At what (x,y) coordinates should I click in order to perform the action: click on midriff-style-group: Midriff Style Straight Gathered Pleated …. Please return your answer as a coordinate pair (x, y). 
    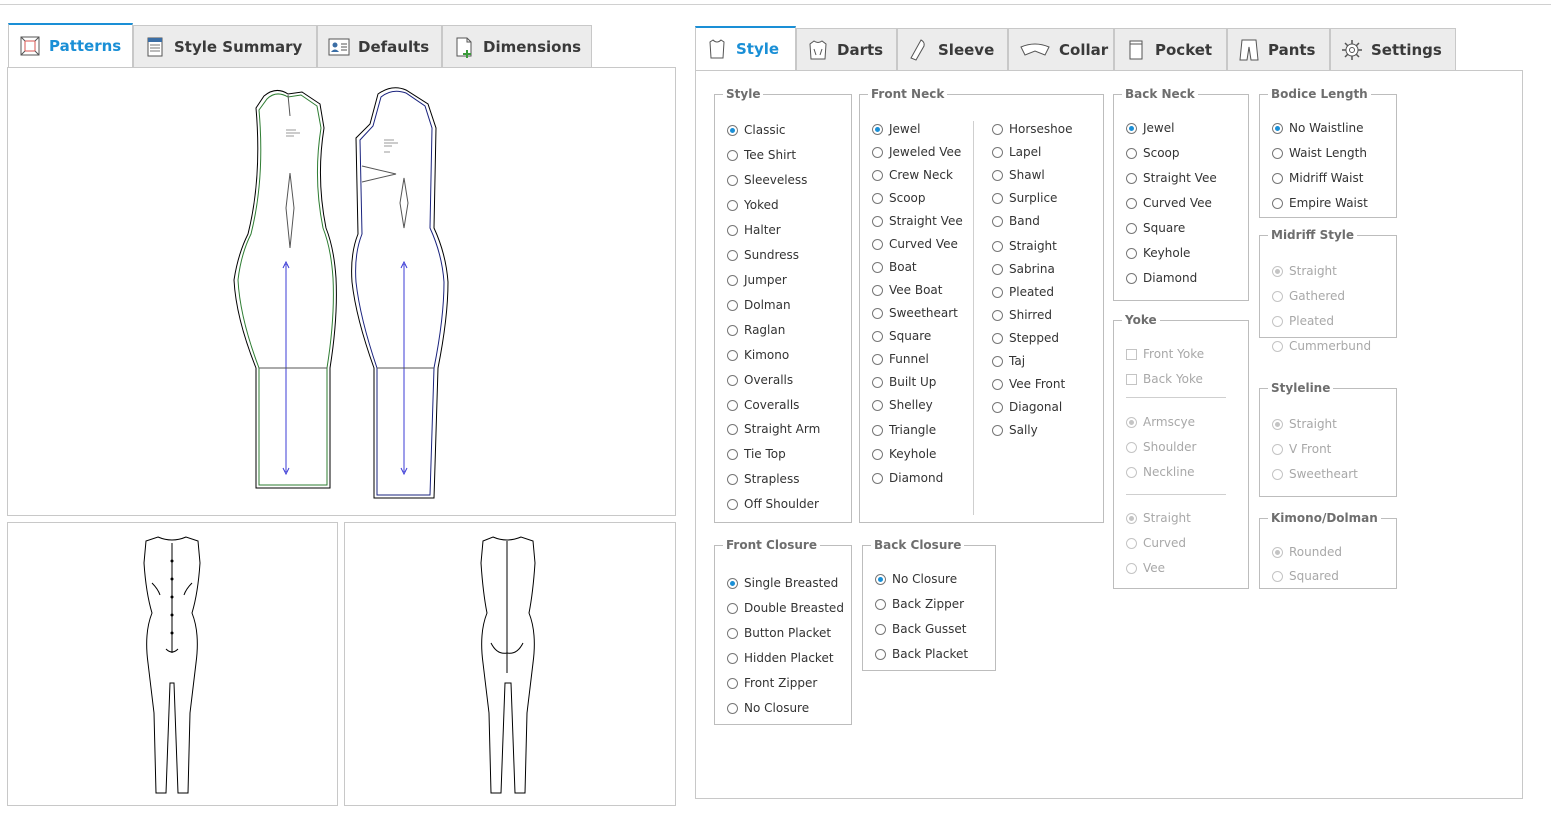
    Looking at the image, I should click on (1328, 290).